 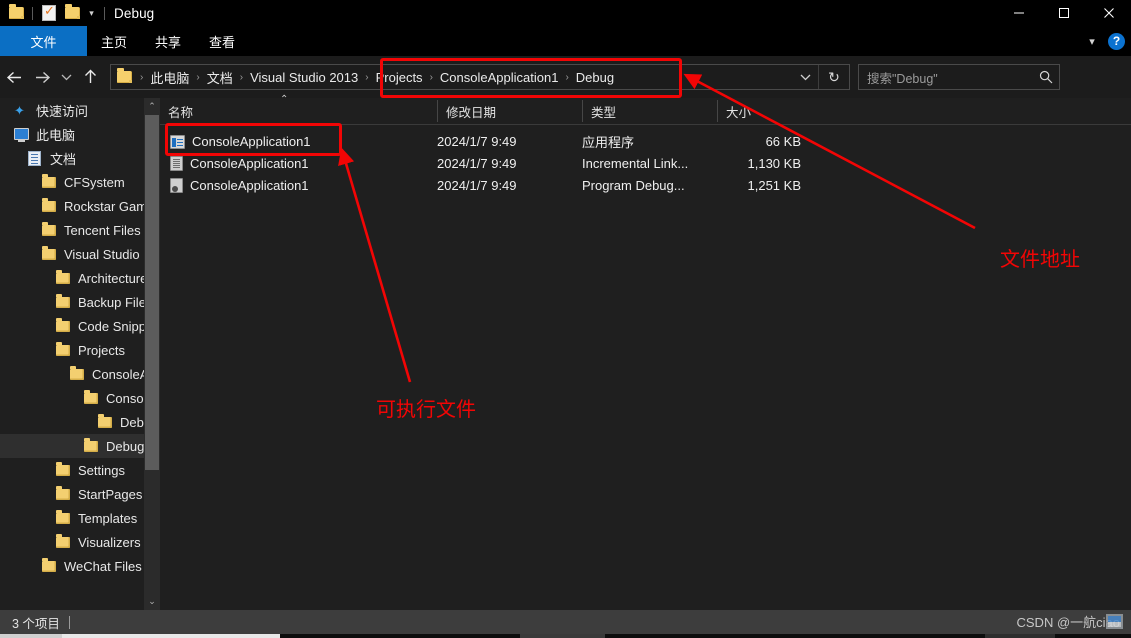 What do you see at coordinates (499, 77) in the screenshot?
I see `breadcrumb-item-consoleapplication1: ConsoleApplication1` at bounding box center [499, 77].